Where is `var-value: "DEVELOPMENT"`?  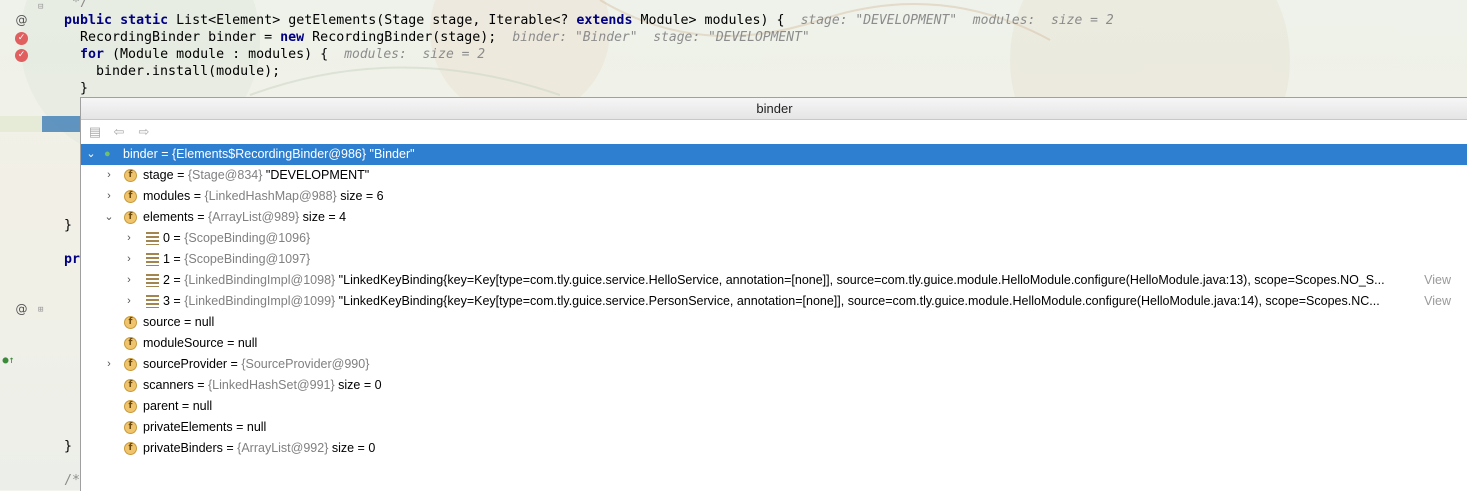 var-value: "DEVELOPMENT" is located at coordinates (316, 175).